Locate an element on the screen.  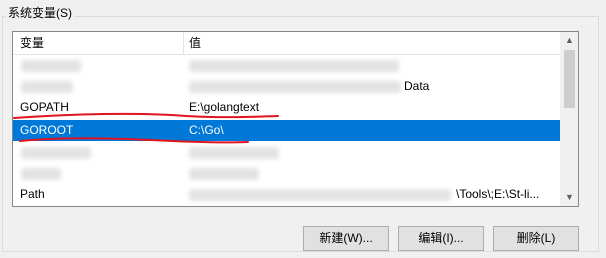
row-value: C:\Go\ is located at coordinates (206, 130).